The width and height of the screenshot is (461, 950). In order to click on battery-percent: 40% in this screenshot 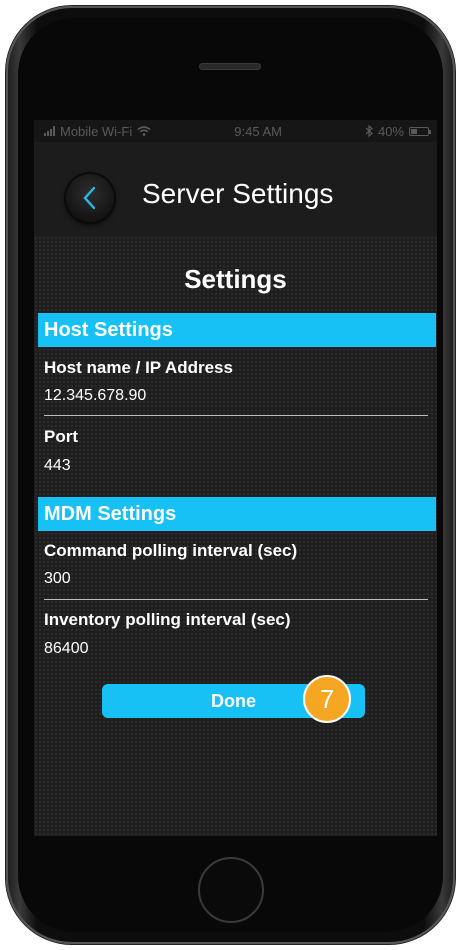, I will do `click(390, 131)`.